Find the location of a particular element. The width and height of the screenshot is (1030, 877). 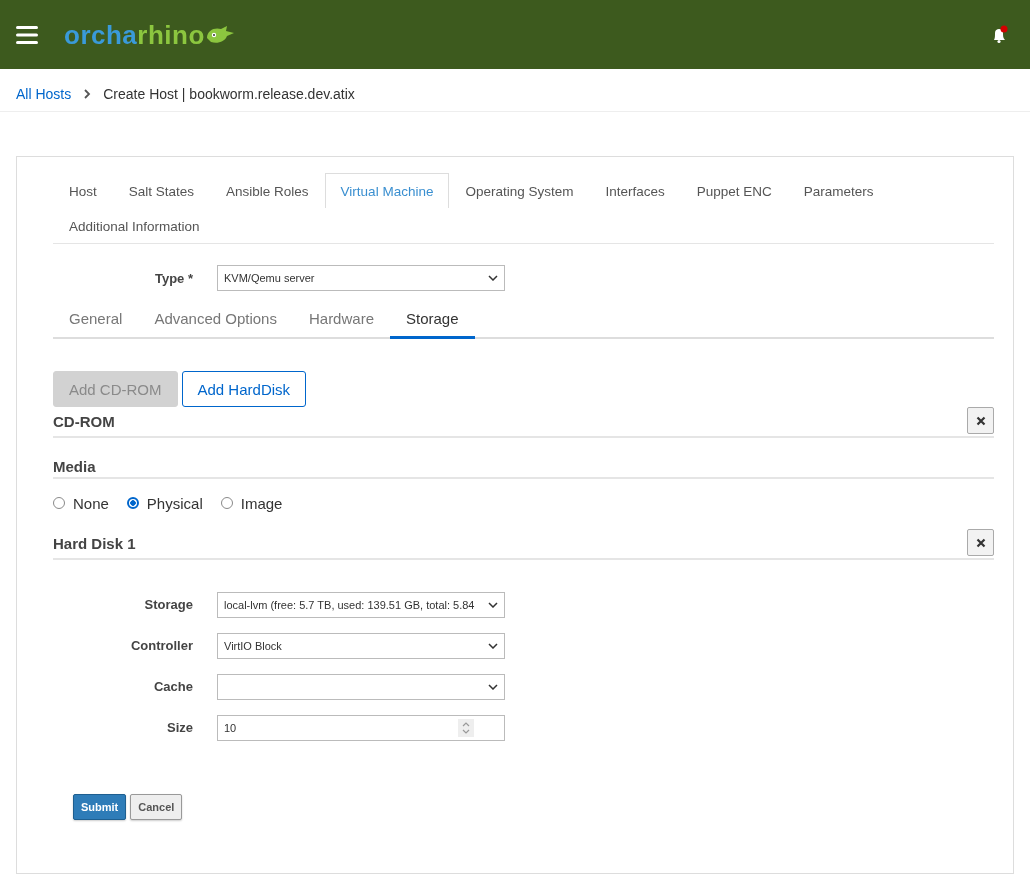

select-field: VirtIO Block is located at coordinates (361, 645).